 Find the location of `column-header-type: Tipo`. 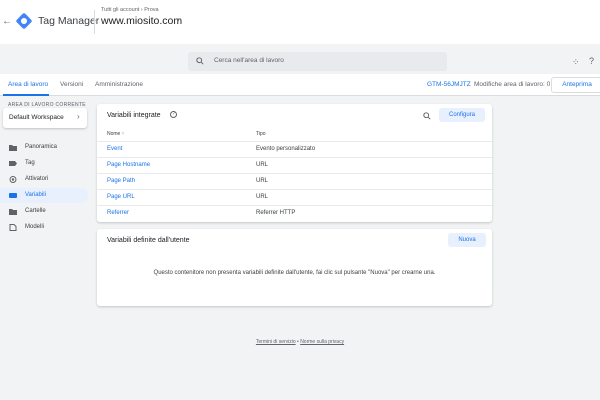

column-header-type: Tipo is located at coordinates (261, 134).